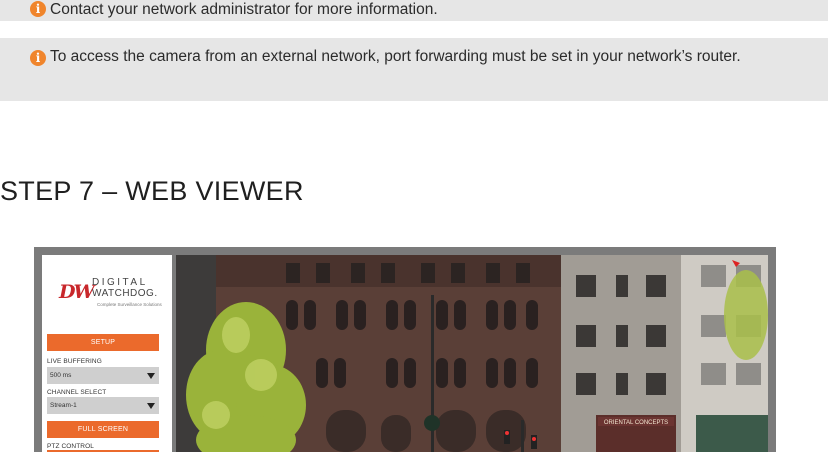 The height and width of the screenshot is (452, 828). I want to click on logo-line1: DIGITAL, so click(120, 282).